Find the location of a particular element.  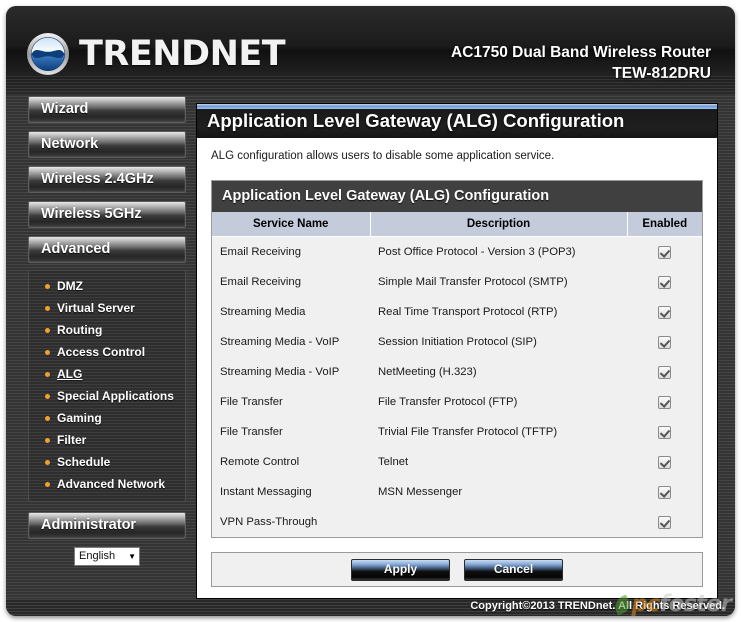

sidebar-subitem-virtual-server: Virtual Server is located at coordinates (107, 308).